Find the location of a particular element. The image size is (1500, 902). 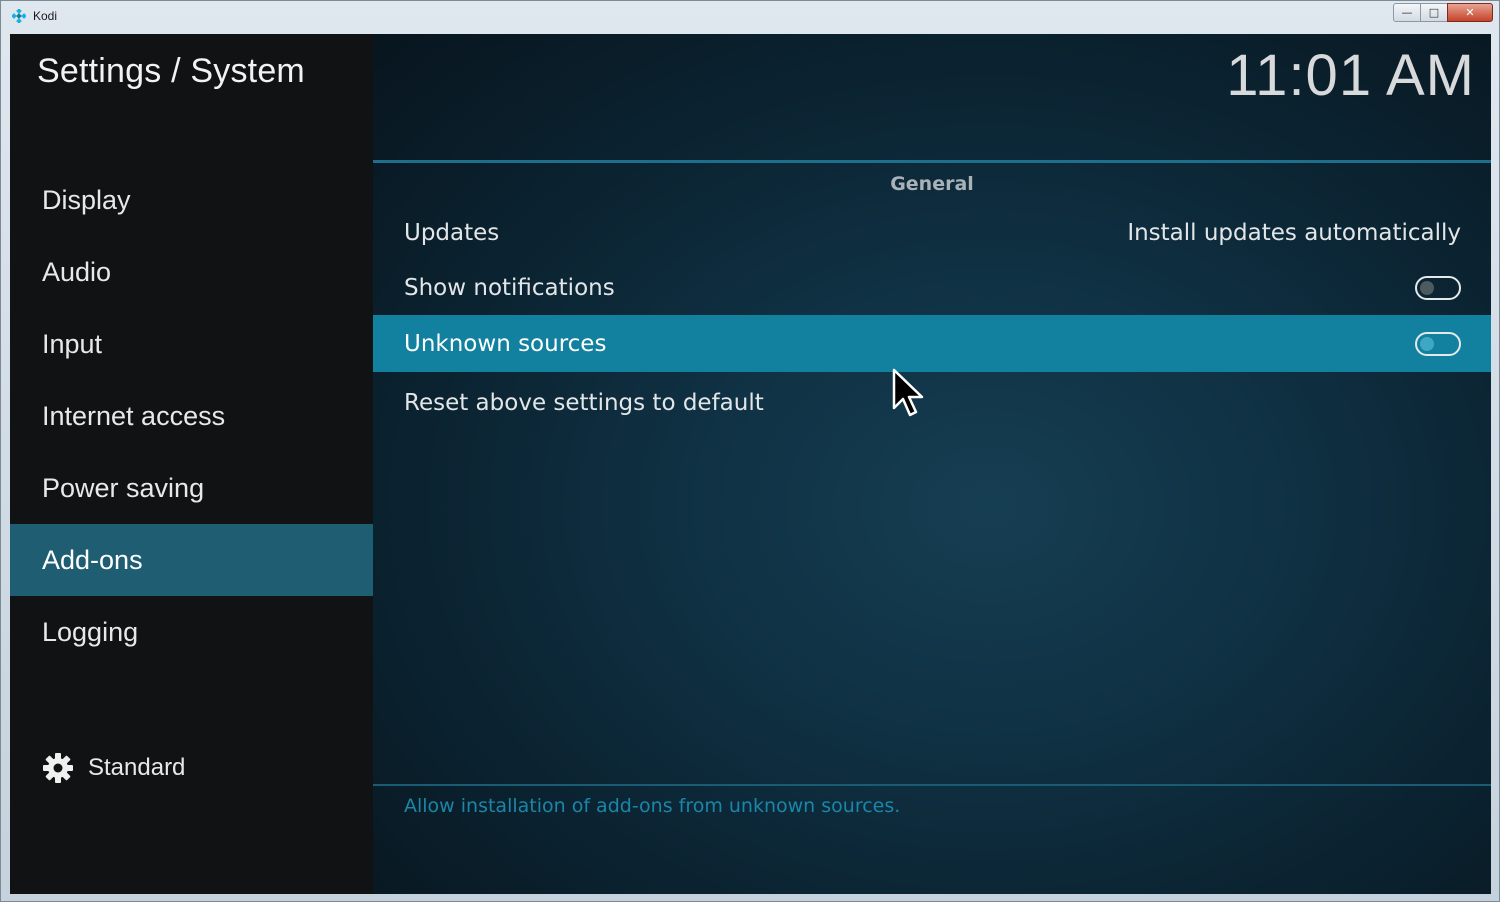

clock: 11:01 AM is located at coordinates (1350, 75).